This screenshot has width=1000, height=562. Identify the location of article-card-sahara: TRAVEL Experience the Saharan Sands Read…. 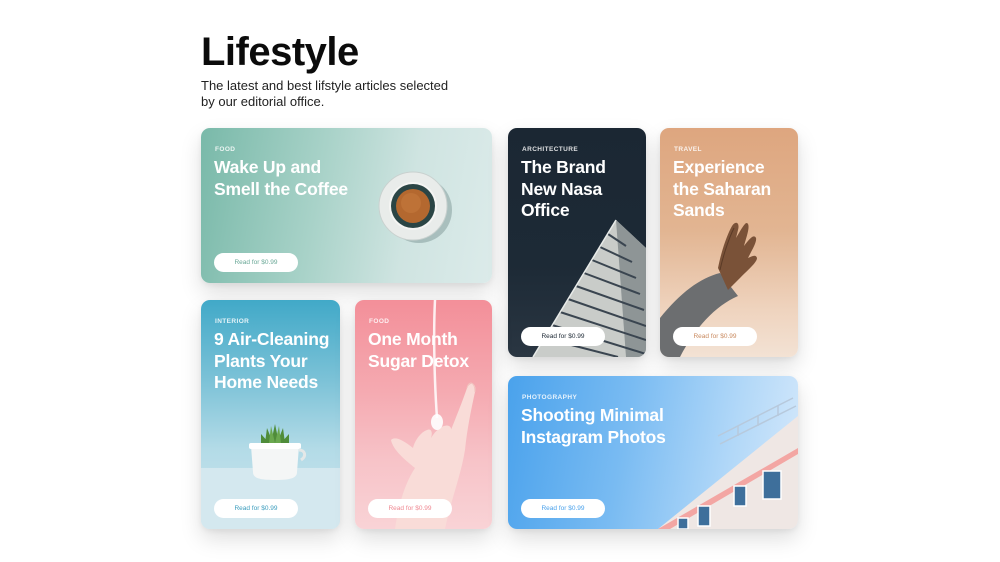
(729, 242).